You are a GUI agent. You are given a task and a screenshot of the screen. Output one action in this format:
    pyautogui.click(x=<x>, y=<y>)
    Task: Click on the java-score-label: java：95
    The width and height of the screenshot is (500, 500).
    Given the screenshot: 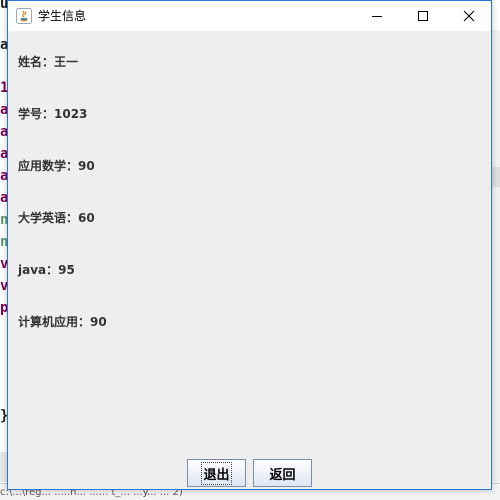 What is the action you would take?
    pyautogui.click(x=46, y=270)
    